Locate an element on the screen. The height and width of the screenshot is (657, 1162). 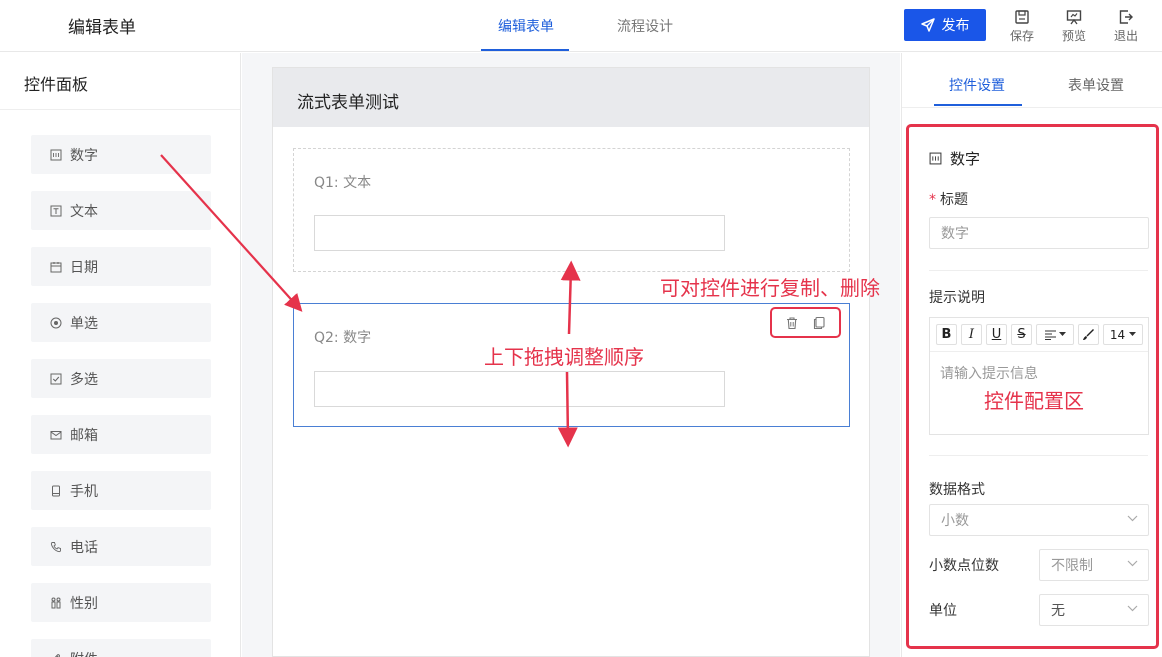
control-item-attachment: 附件 is located at coordinates (121, 648).